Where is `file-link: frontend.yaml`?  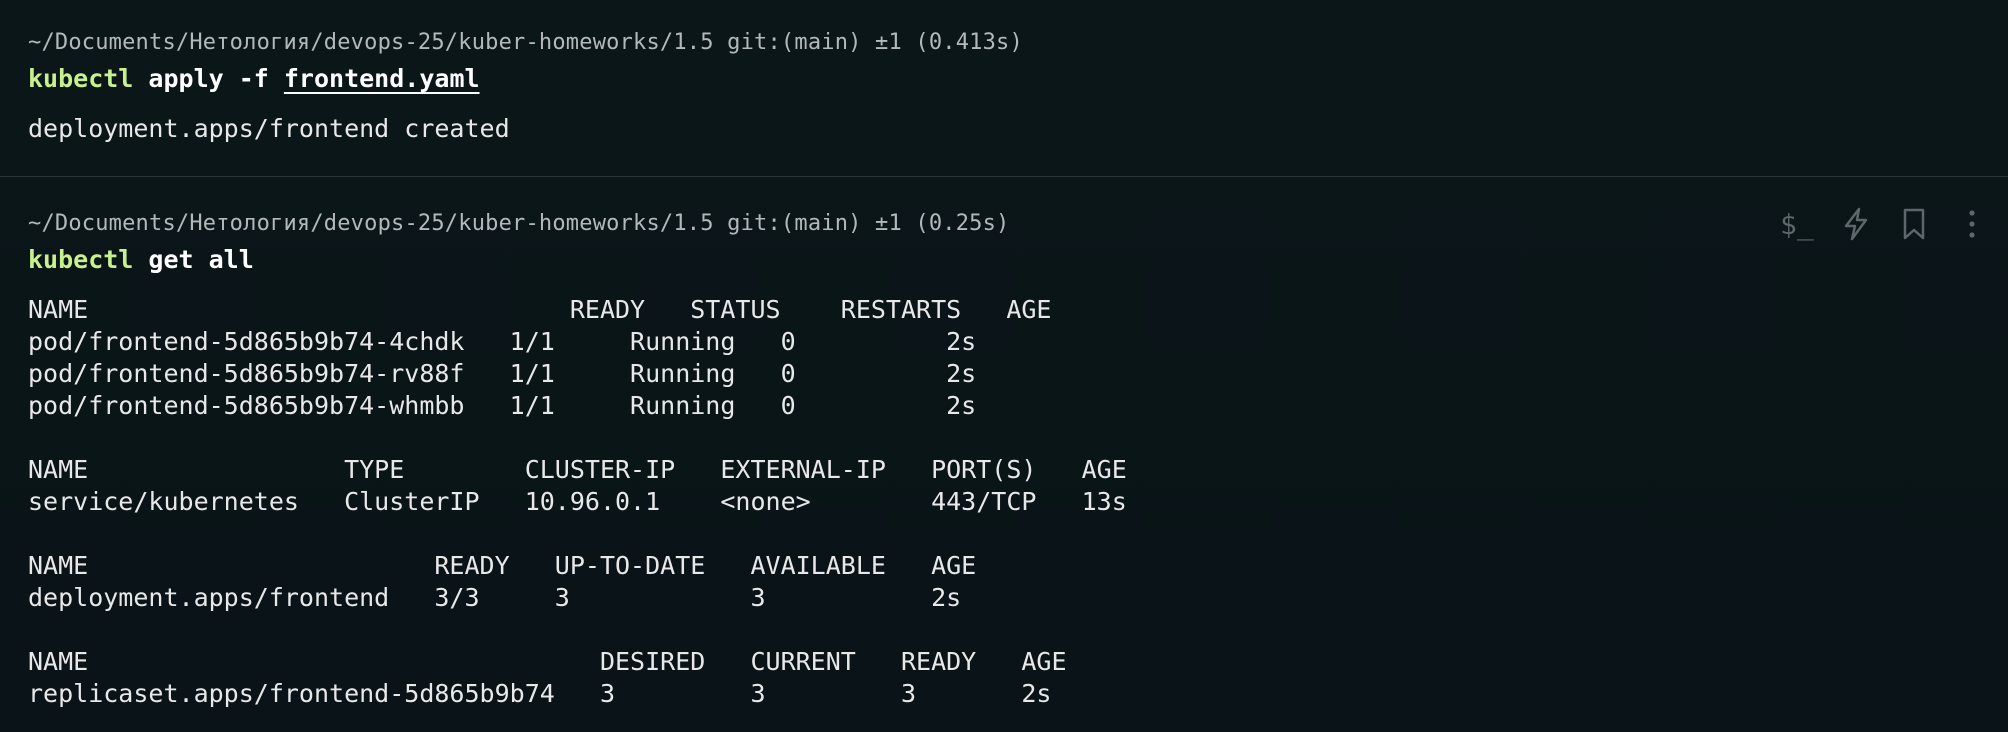
file-link: frontend.yaml is located at coordinates (382, 78).